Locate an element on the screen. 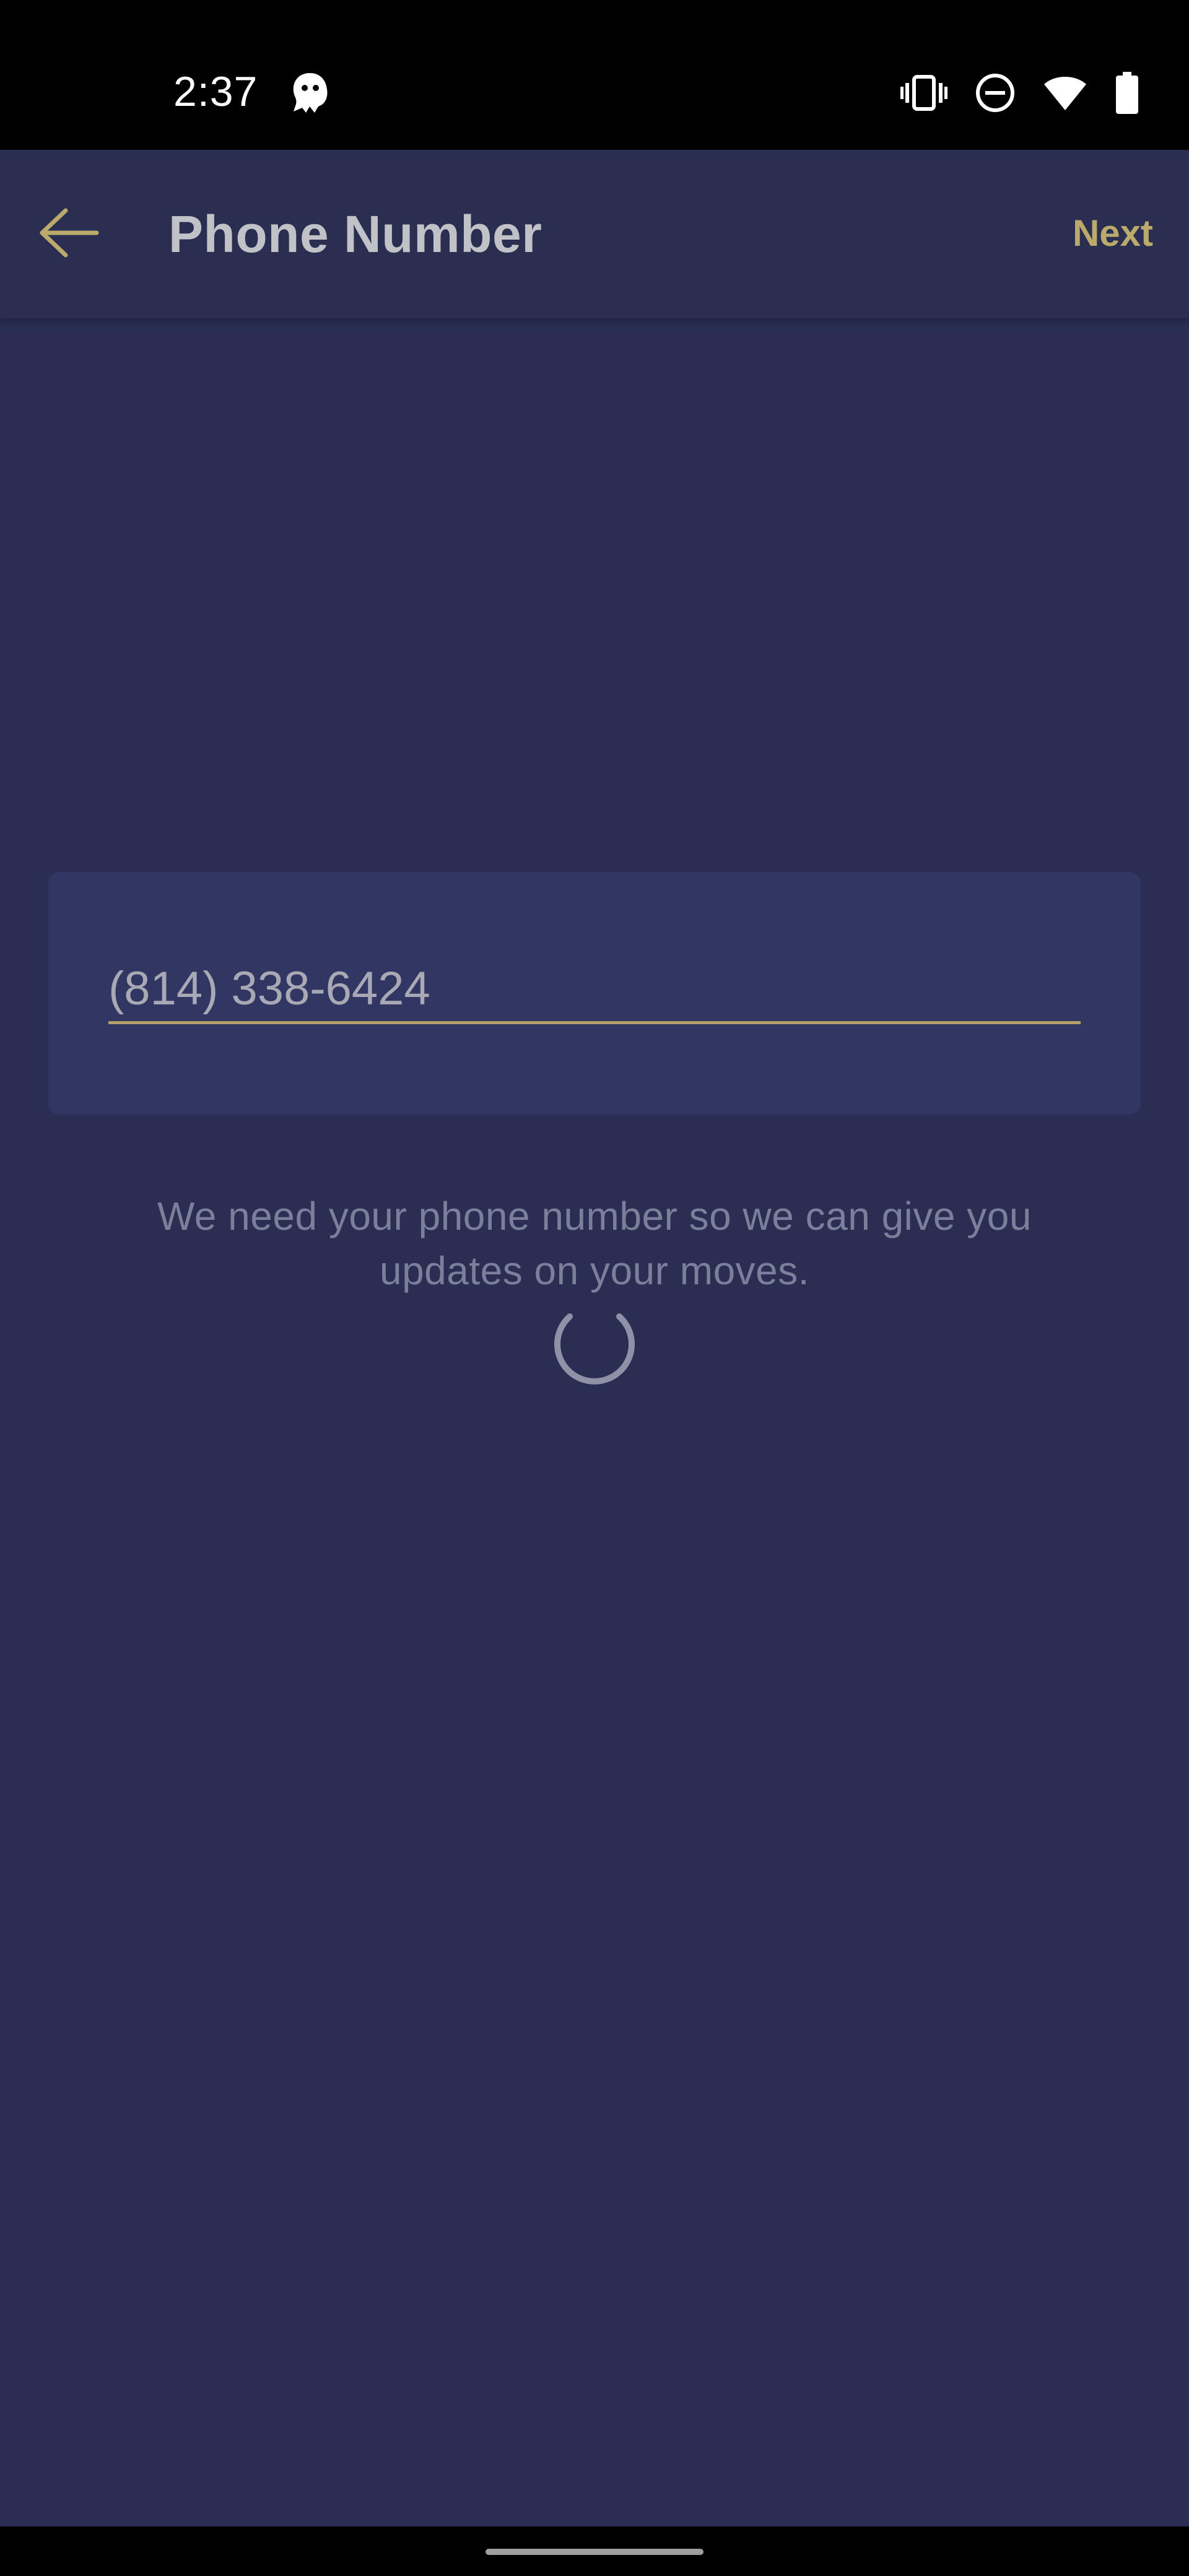 The image size is (1189, 2576). vibrate-icon is located at coordinates (923, 93).